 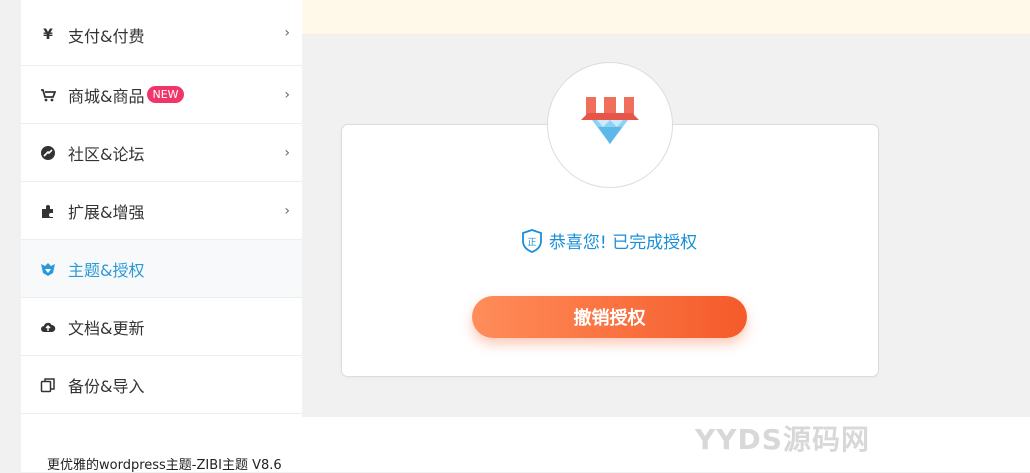 What do you see at coordinates (106, 386) in the screenshot?
I see `sidebar-item-label: 备份&导入` at bounding box center [106, 386].